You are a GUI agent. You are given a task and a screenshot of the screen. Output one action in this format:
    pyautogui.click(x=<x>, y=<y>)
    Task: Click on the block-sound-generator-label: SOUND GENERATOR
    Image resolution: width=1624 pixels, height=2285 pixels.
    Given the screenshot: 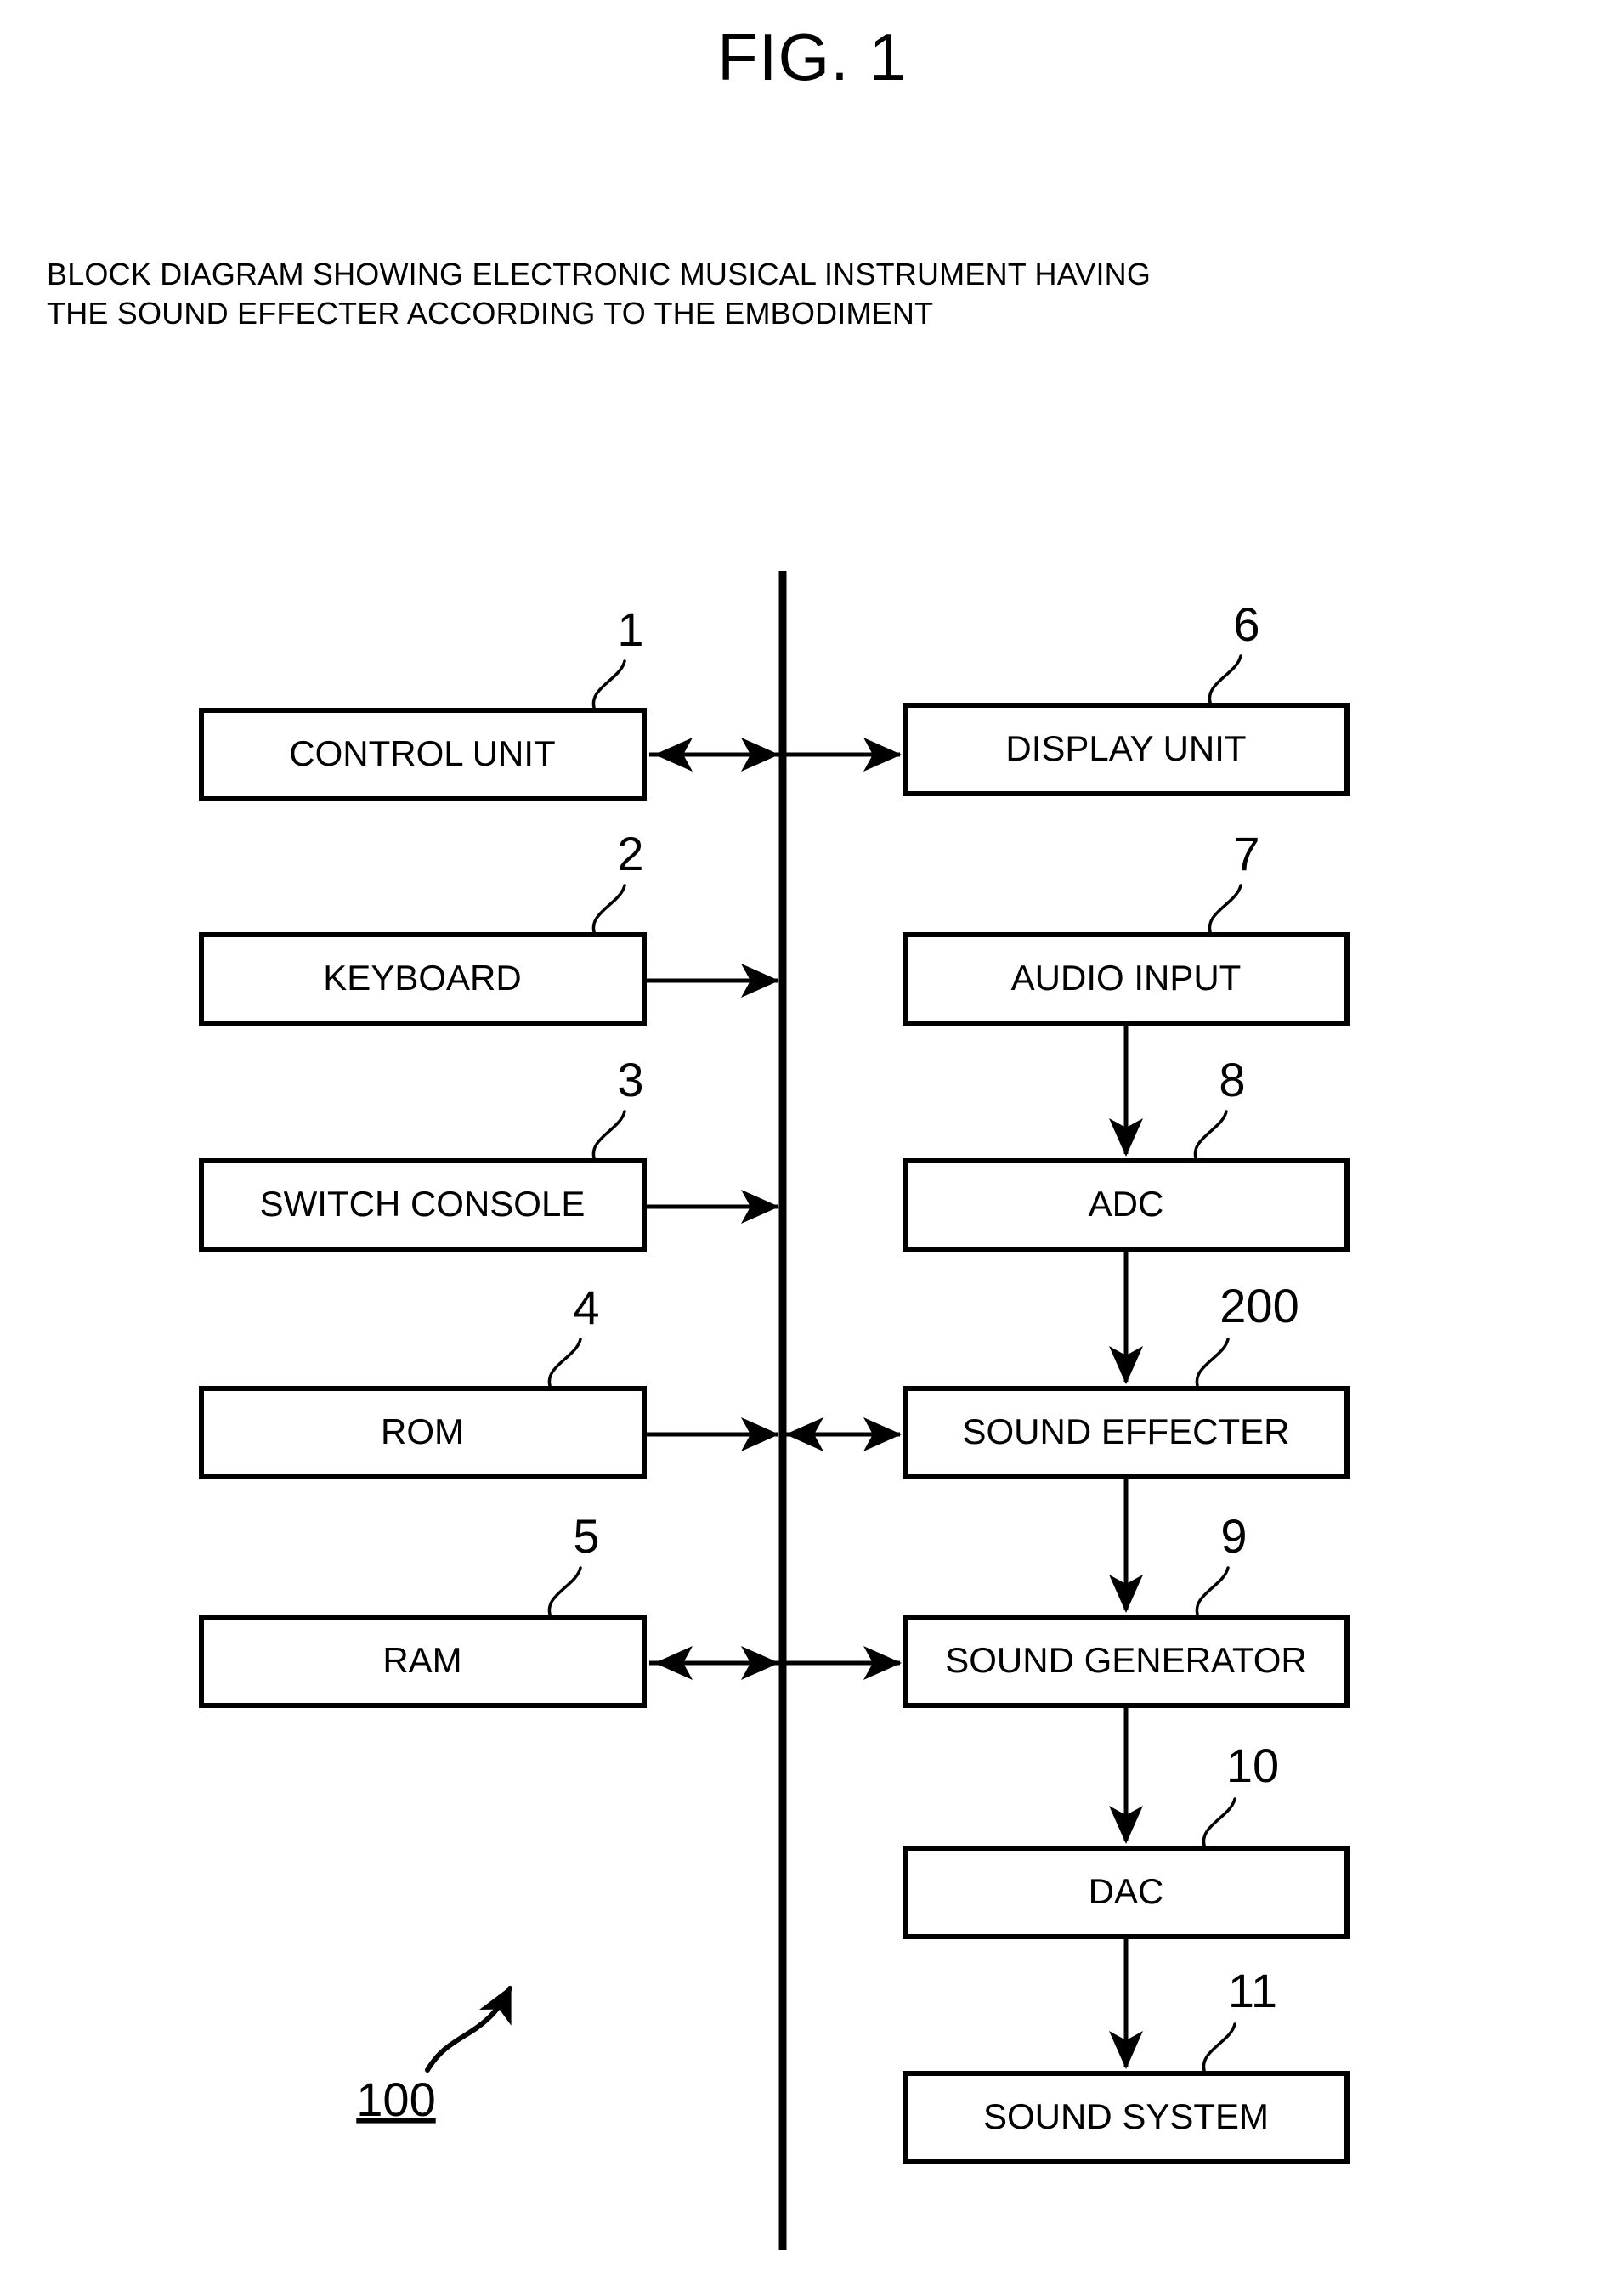 What is the action you would take?
    pyautogui.click(x=1126, y=1660)
    